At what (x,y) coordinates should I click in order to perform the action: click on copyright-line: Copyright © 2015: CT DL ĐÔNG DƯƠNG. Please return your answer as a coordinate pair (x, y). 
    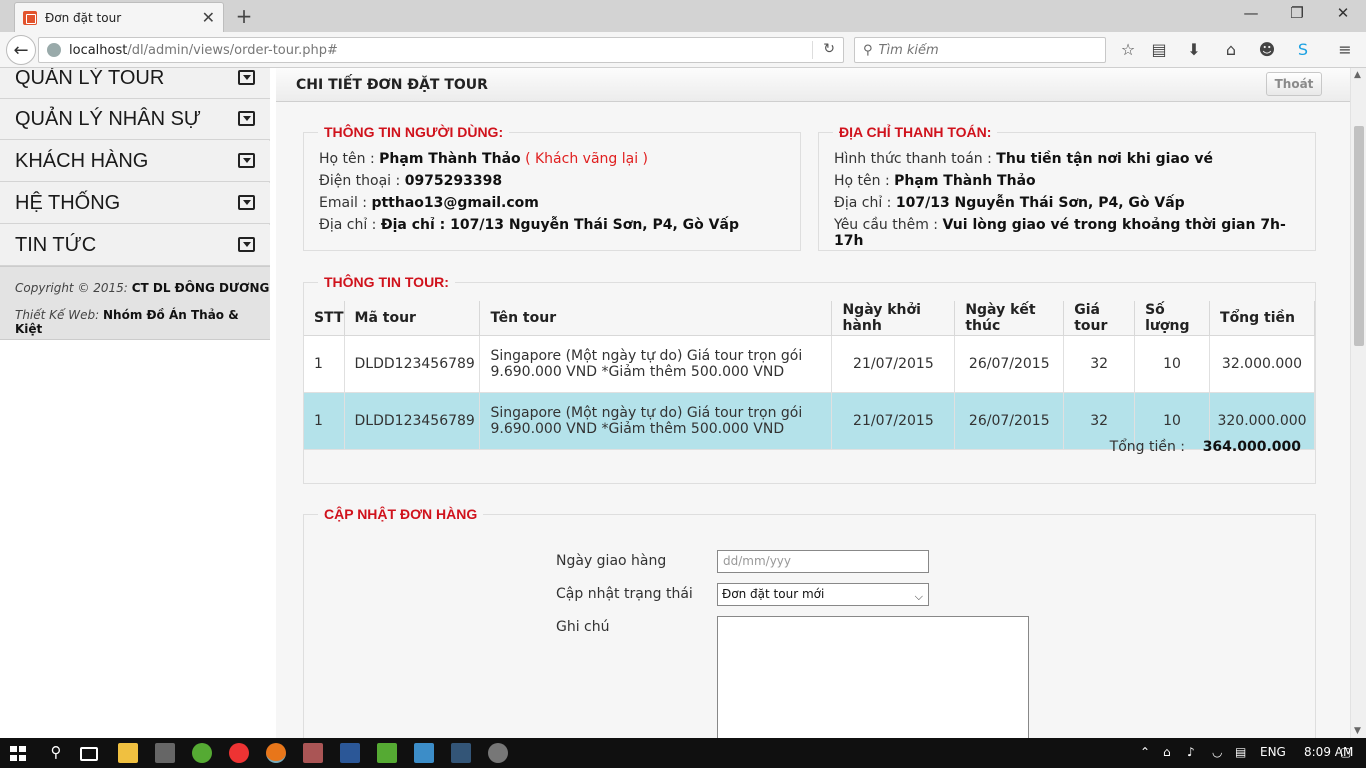
    Looking at the image, I should click on (142, 288).